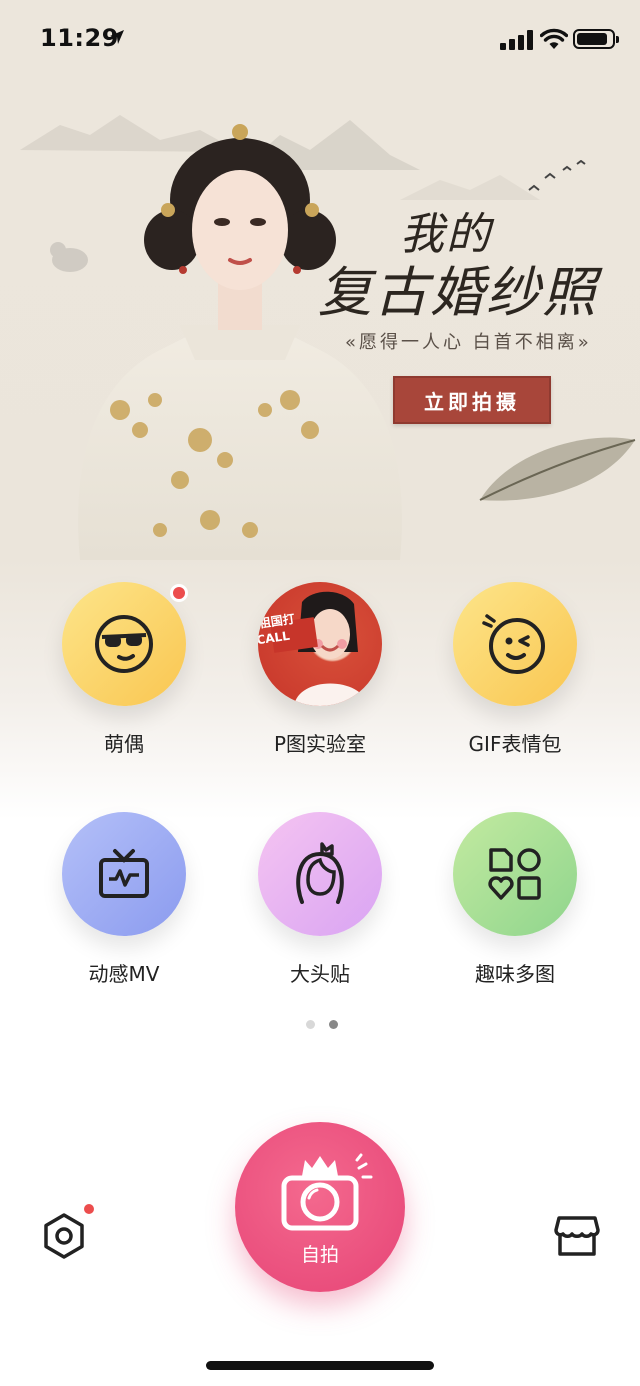  I want to click on feature-dynamic-mv: 动感MV, so click(124, 899).